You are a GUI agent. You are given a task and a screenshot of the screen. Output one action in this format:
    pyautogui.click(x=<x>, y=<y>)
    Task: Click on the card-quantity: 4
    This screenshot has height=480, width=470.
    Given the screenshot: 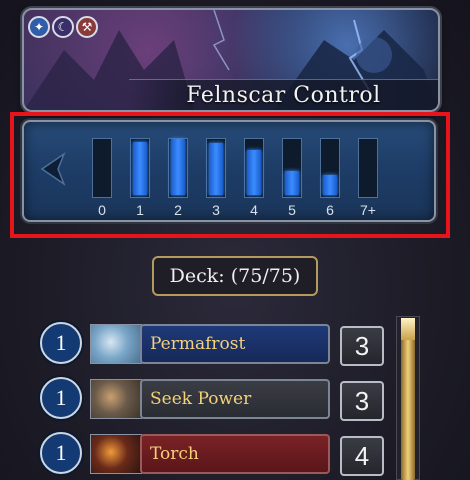 What is the action you would take?
    pyautogui.click(x=362, y=456)
    